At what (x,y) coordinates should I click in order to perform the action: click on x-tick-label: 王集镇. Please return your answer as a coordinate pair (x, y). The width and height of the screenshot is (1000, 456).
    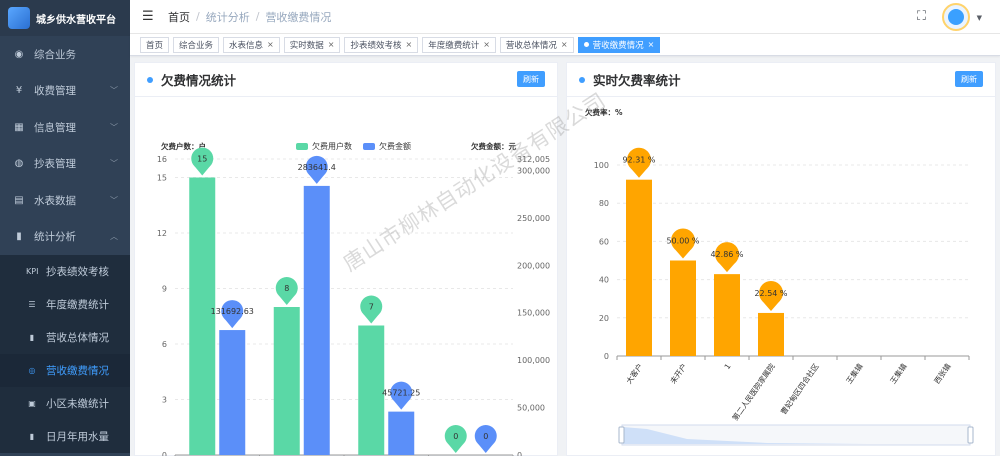
    Looking at the image, I should click on (898, 373).